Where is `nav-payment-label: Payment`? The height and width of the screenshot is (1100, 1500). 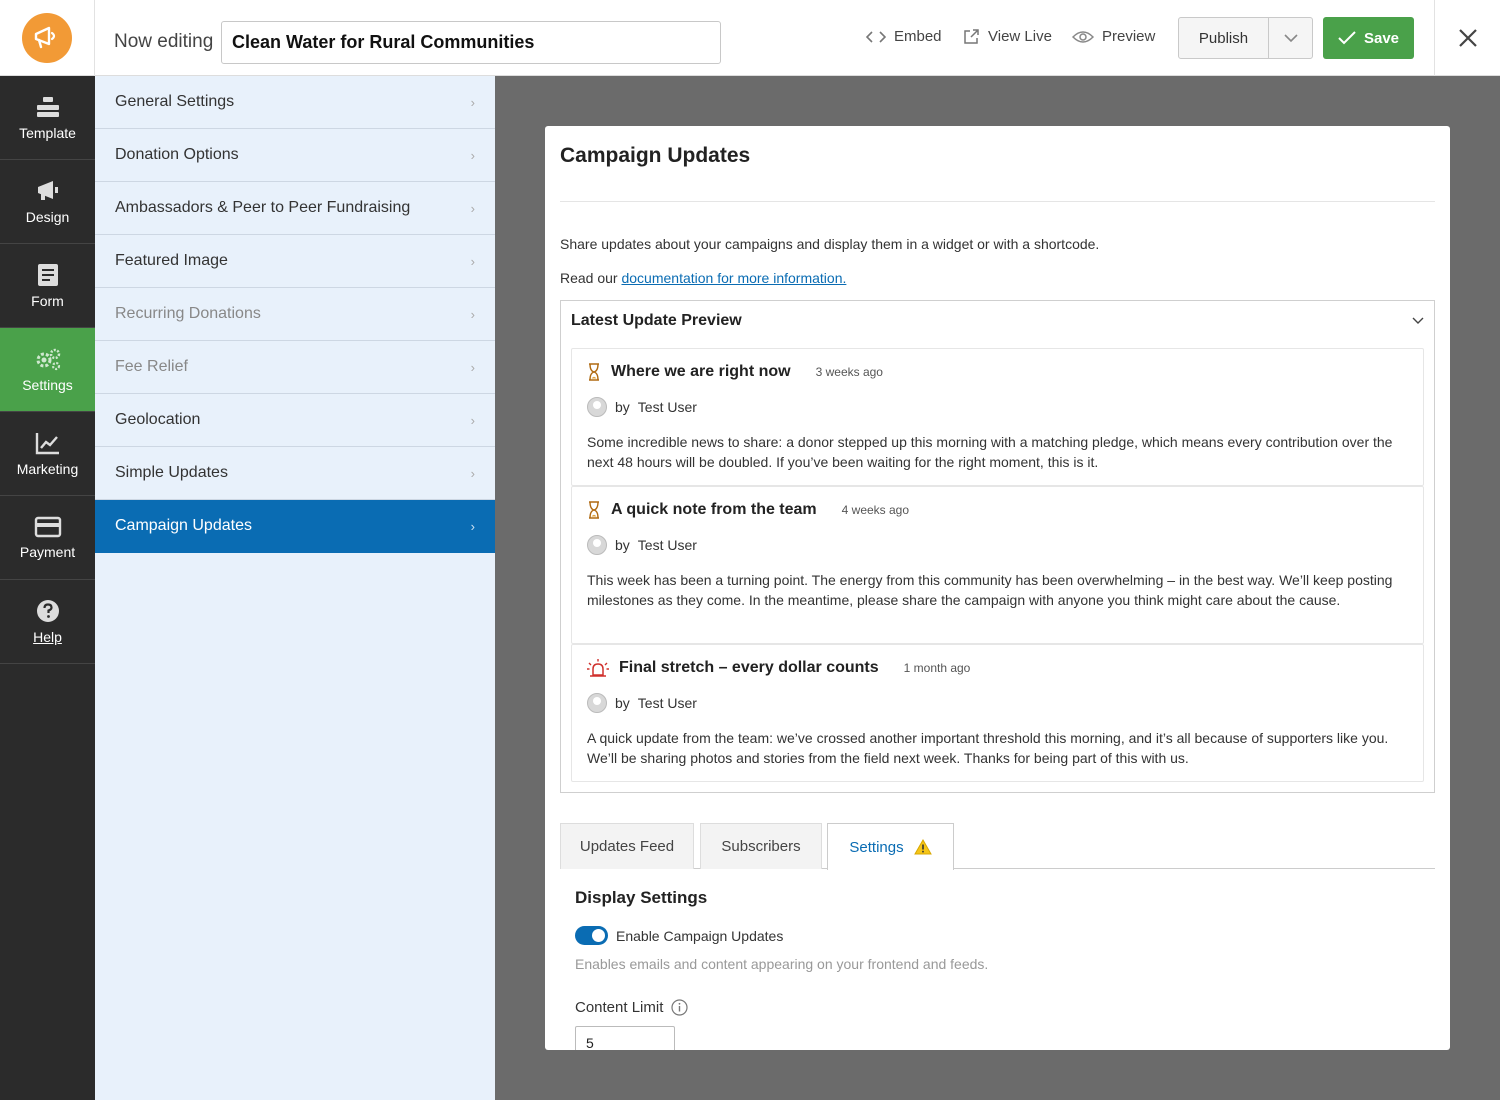 nav-payment-label: Payment is located at coordinates (47, 551).